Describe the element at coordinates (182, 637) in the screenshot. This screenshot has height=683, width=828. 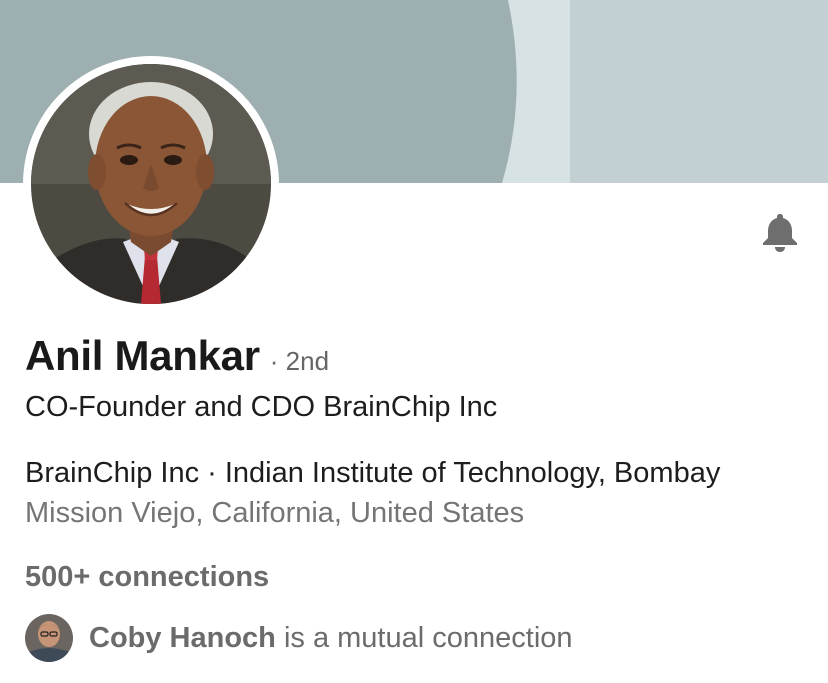
I see `mutual-name: Coby Hanoch` at that location.